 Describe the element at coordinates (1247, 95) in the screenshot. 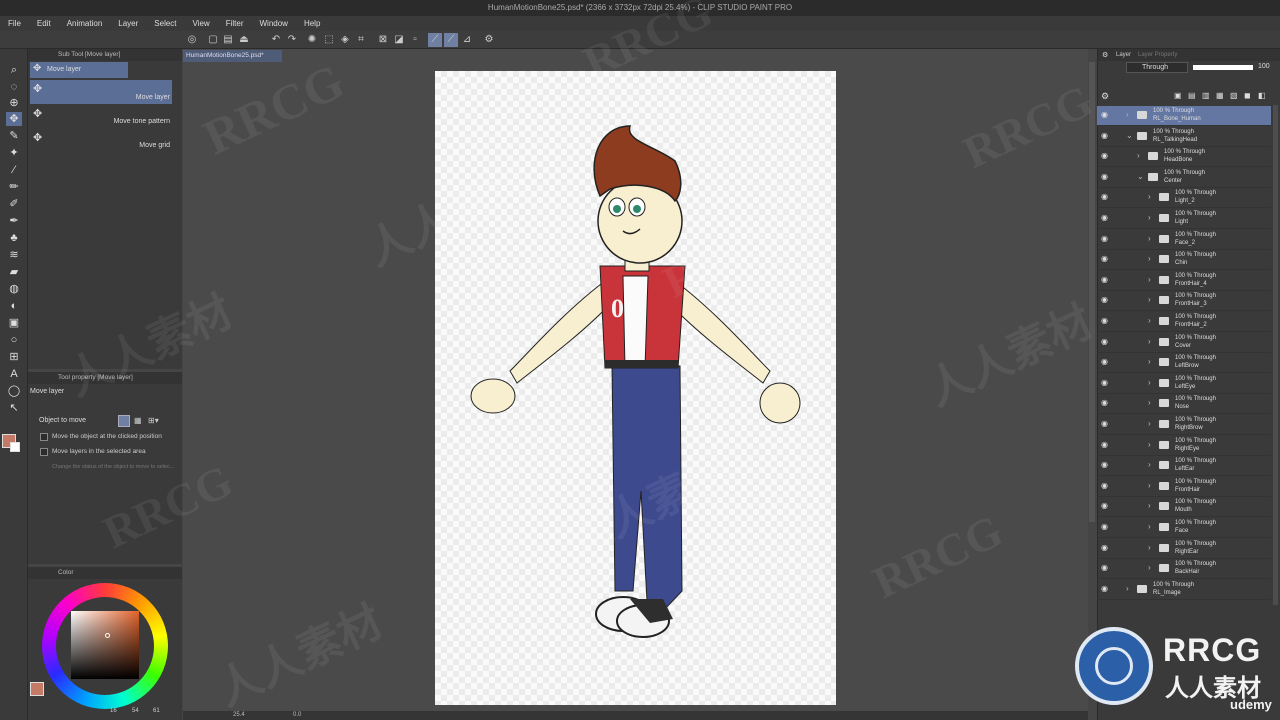

I see `layer-alpha-lock-icon: ◼` at that location.